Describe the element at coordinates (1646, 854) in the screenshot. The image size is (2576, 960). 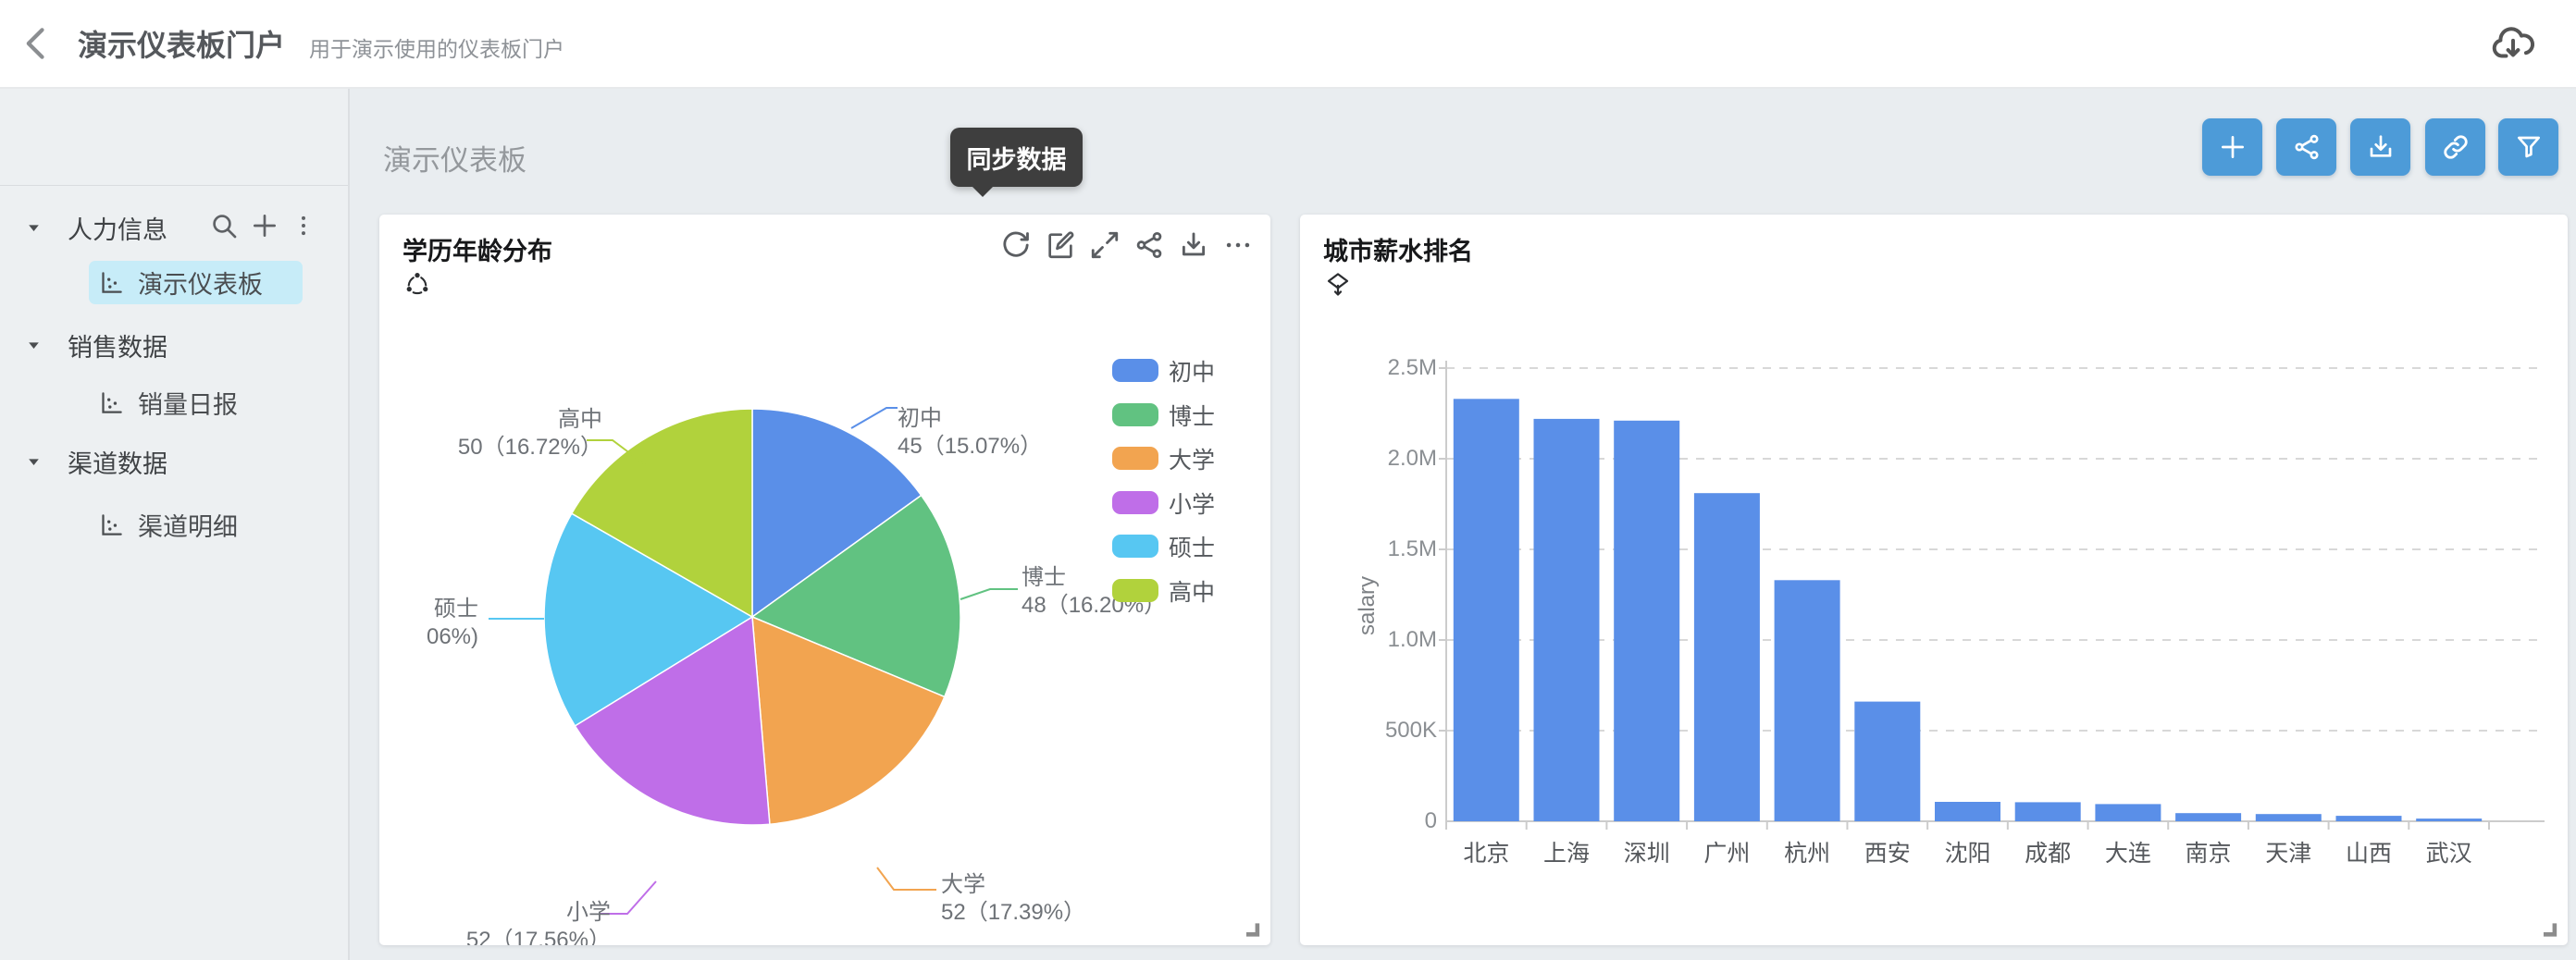
I see `x-tick-label: 深圳` at that location.